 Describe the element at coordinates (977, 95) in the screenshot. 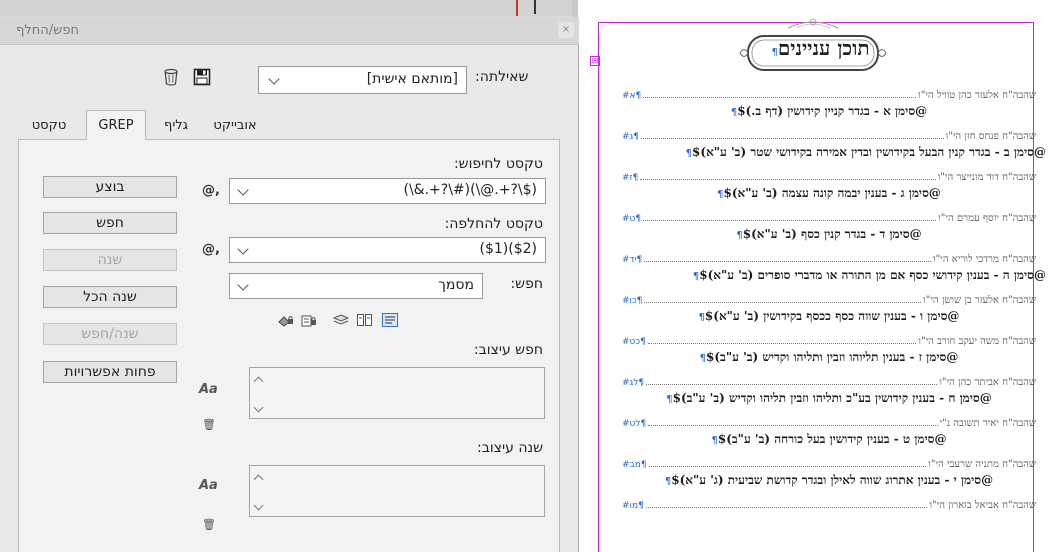

I see `author-name: שהבה"ח אלעזר כהן טוויל הי"ו` at that location.